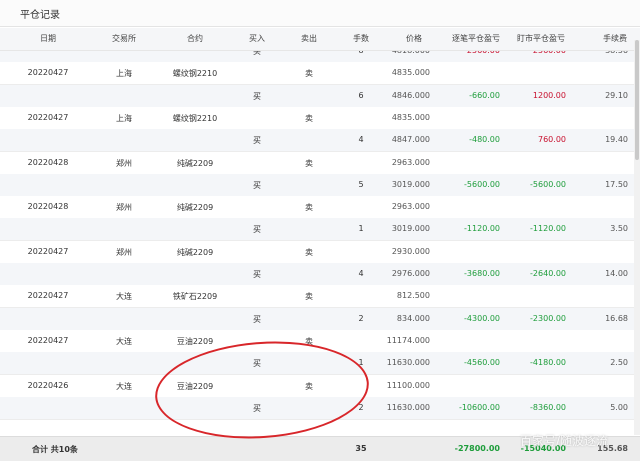 This screenshot has width=640, height=461. Describe the element at coordinates (616, 273) in the screenshot. I see `fee-cell: 14.00` at that location.